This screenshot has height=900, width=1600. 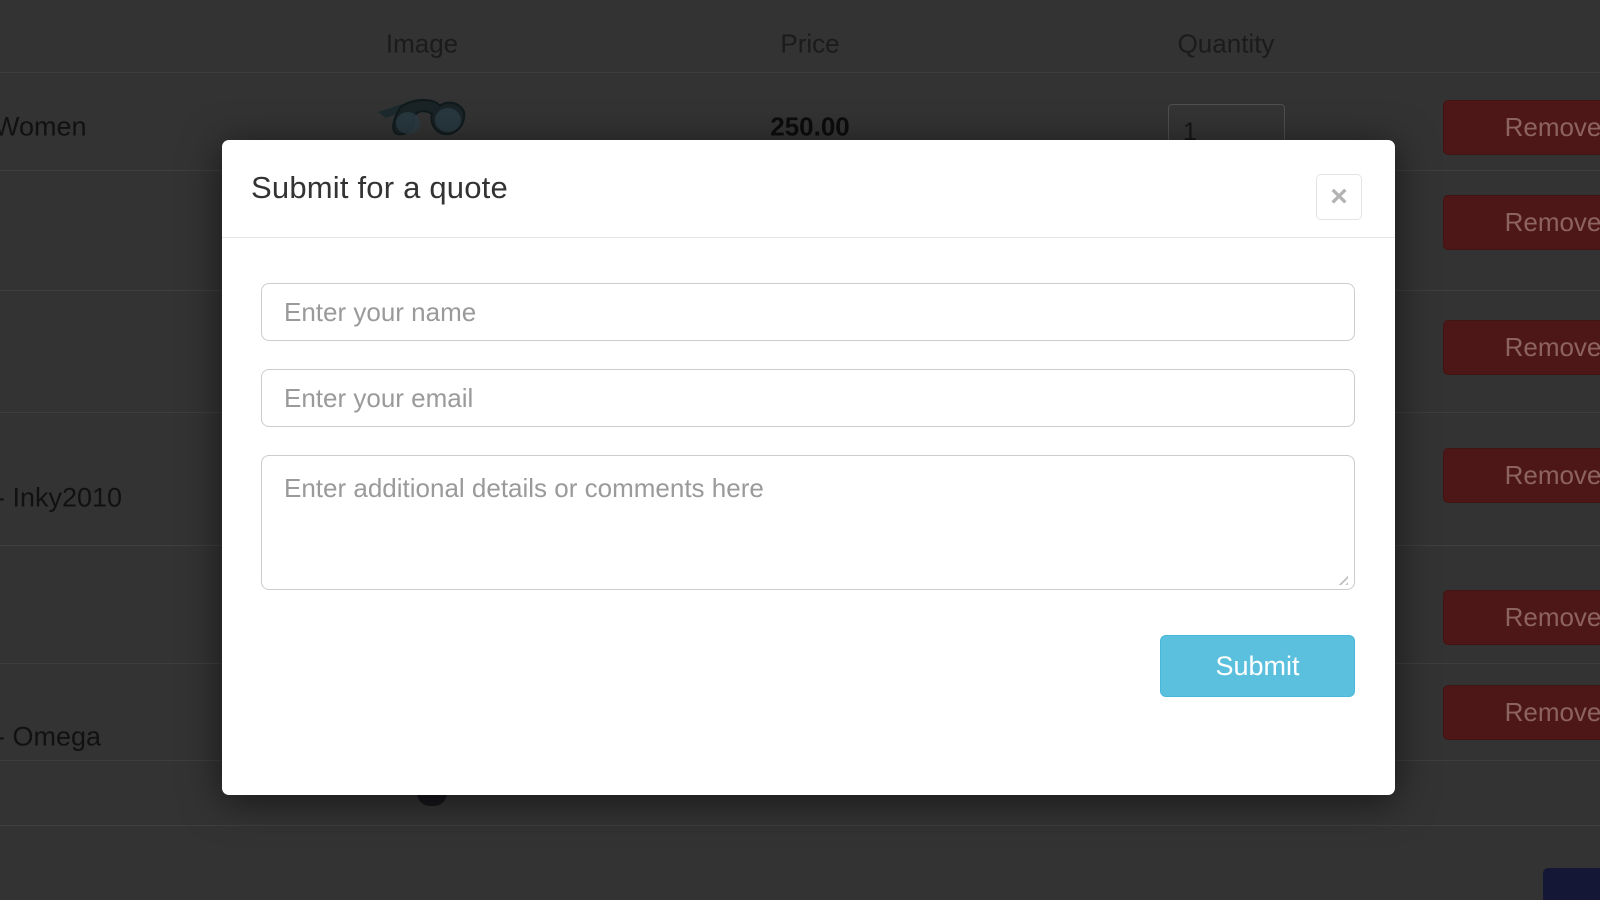 What do you see at coordinates (1257, 666) in the screenshot?
I see `submit-button: Submit` at bounding box center [1257, 666].